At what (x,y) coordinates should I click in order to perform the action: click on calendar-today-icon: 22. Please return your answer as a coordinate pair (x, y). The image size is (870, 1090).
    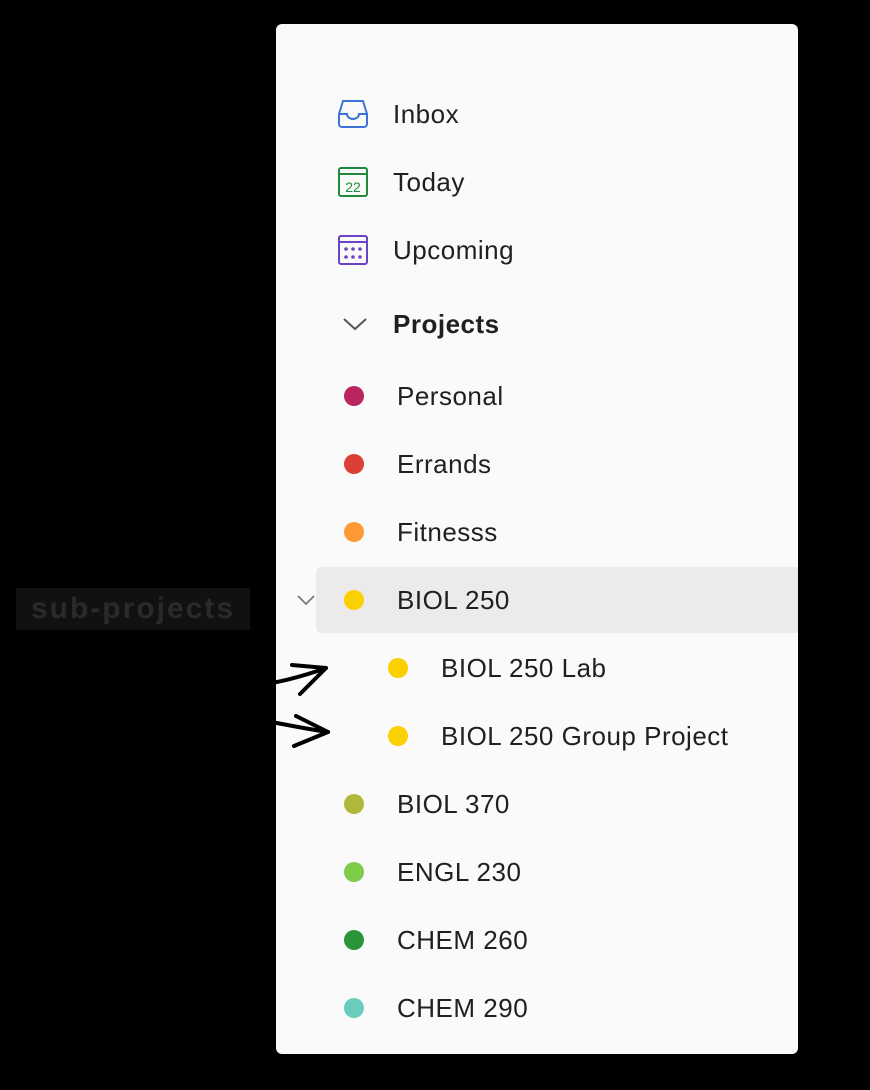
    Looking at the image, I should click on (353, 182).